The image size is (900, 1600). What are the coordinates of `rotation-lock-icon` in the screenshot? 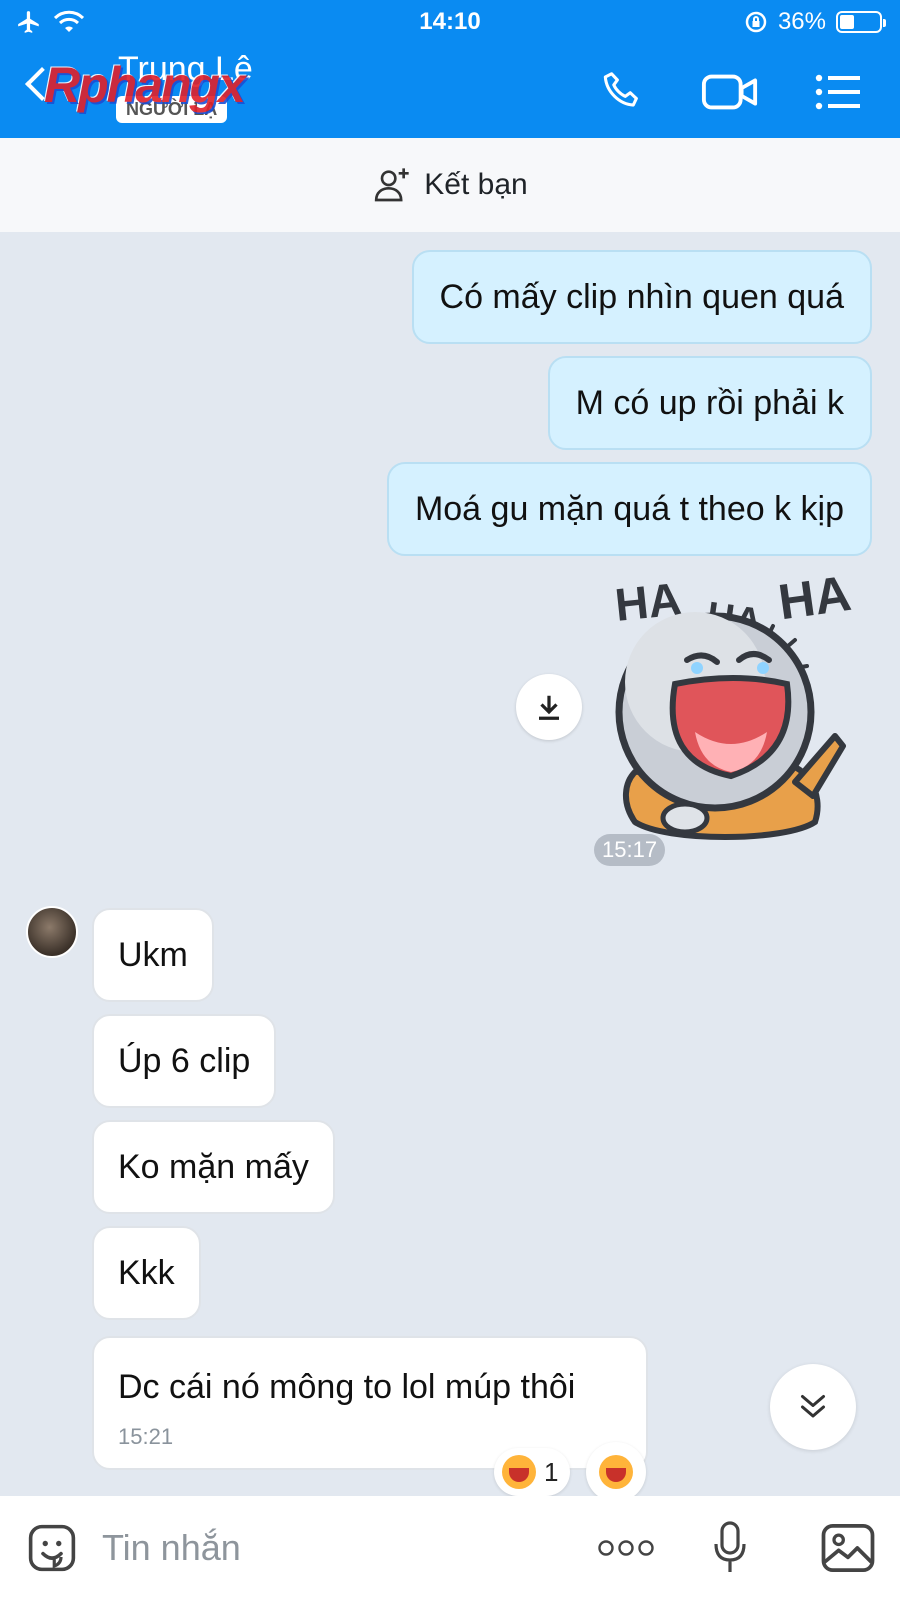 It's located at (756, 22).